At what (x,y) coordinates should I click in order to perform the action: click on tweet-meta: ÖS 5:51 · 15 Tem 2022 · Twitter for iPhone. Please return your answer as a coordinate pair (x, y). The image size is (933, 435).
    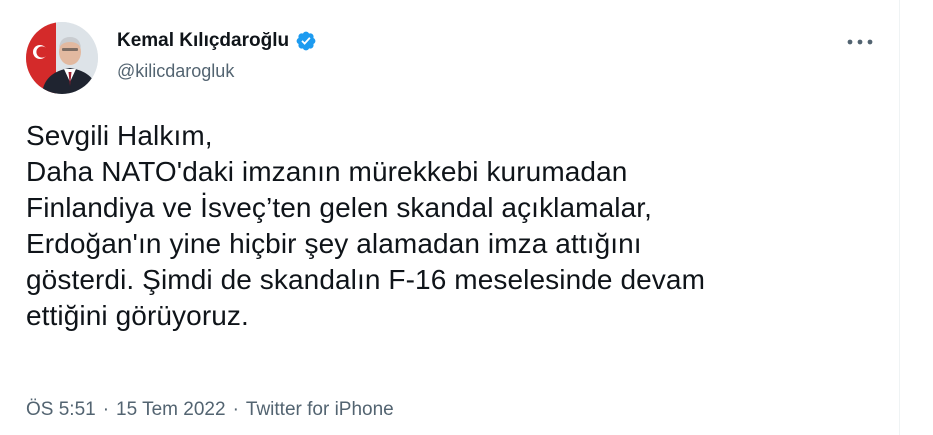
    Looking at the image, I should click on (210, 410).